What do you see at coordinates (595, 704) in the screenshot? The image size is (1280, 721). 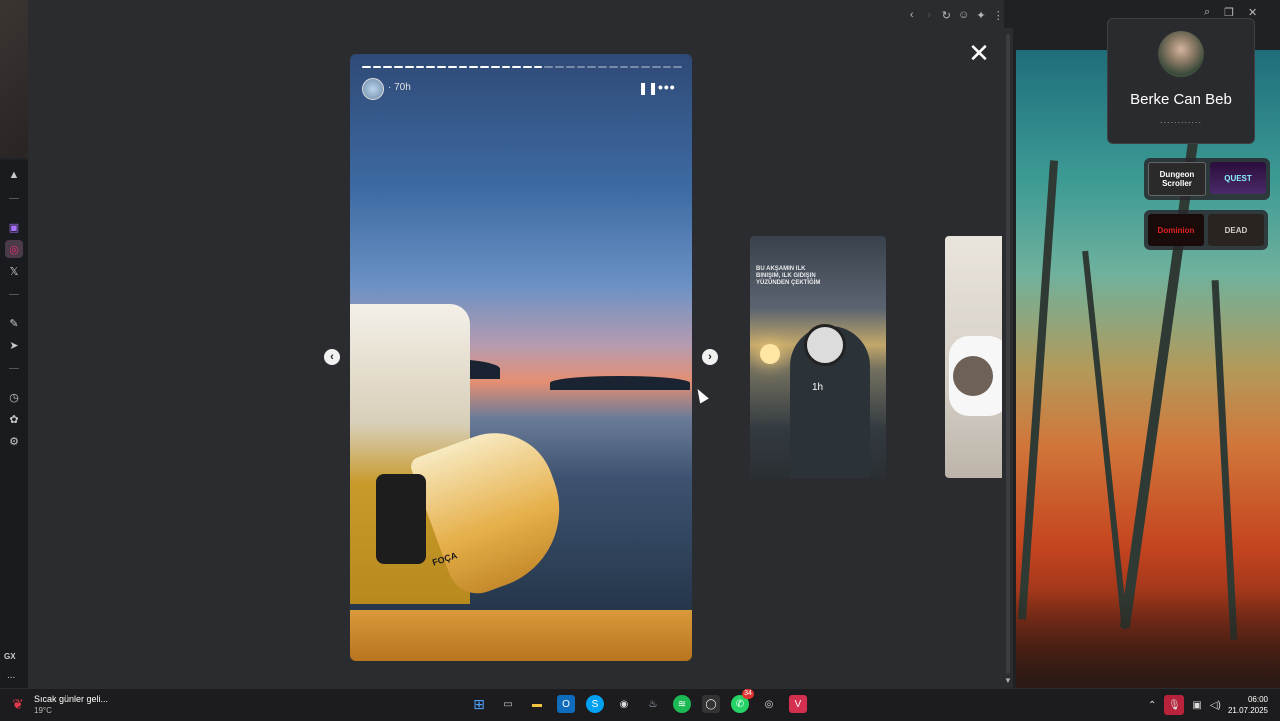 I see `skype-icon: S` at bounding box center [595, 704].